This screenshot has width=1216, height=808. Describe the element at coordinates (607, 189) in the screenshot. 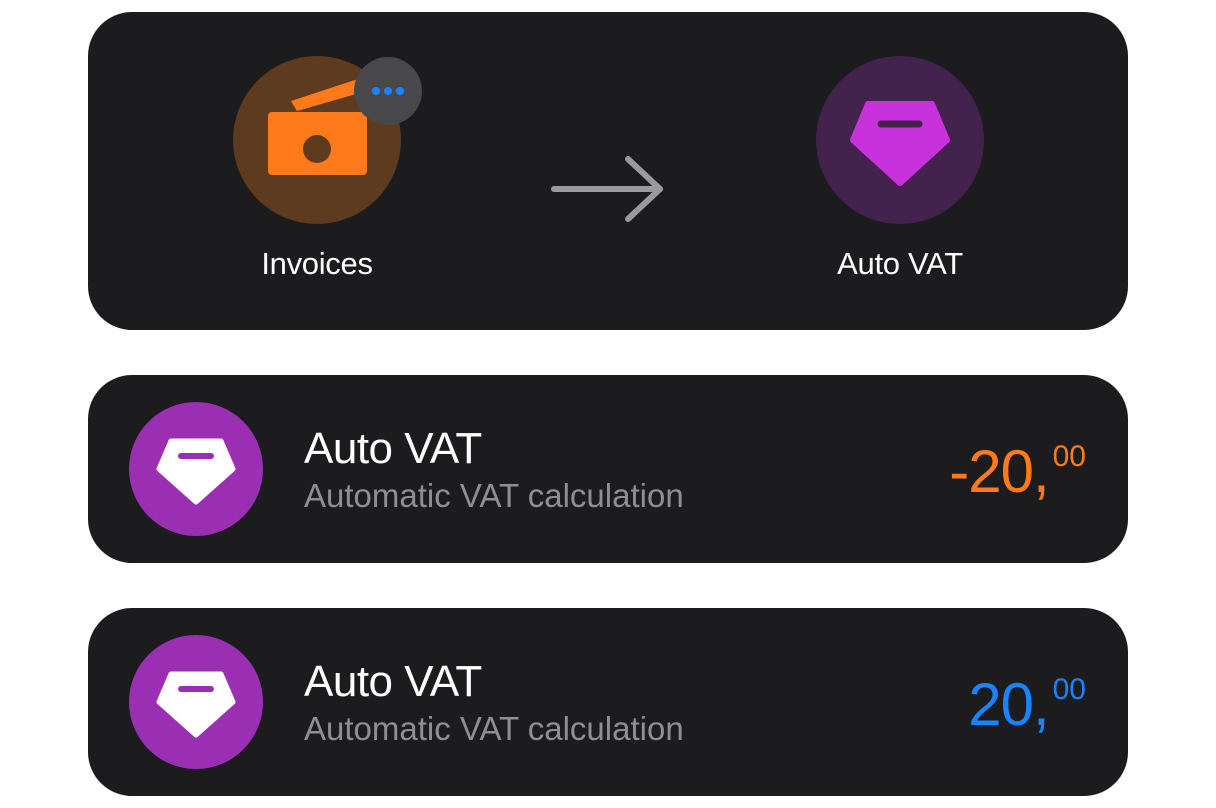

I see `arrow-right-icon` at that location.